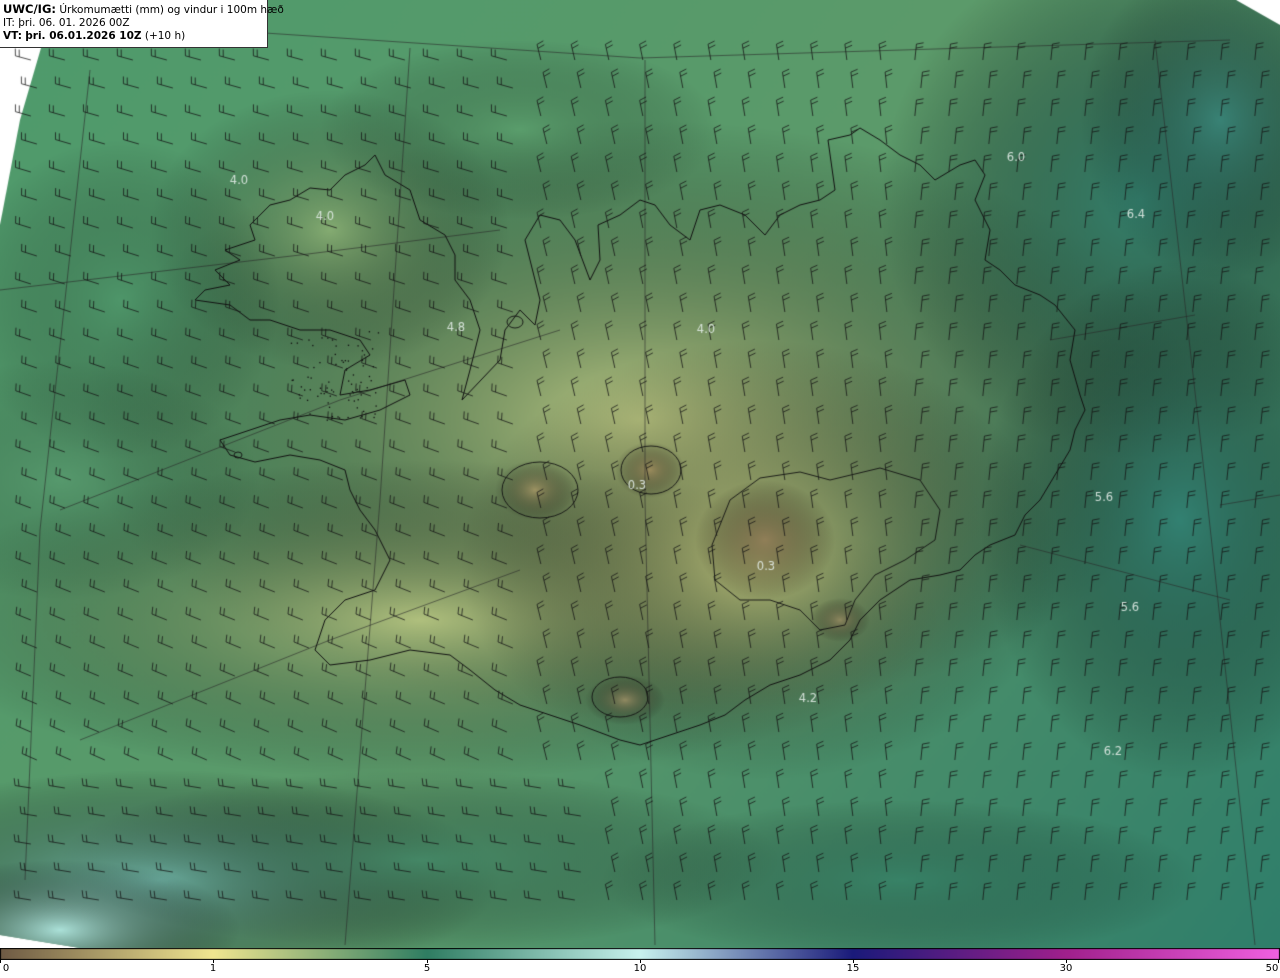 This screenshot has height=978, width=1280. Describe the element at coordinates (171, 10) in the screenshot. I see `map-description: Úrkomumætti (mm) og vindur i 100m hæð` at that location.